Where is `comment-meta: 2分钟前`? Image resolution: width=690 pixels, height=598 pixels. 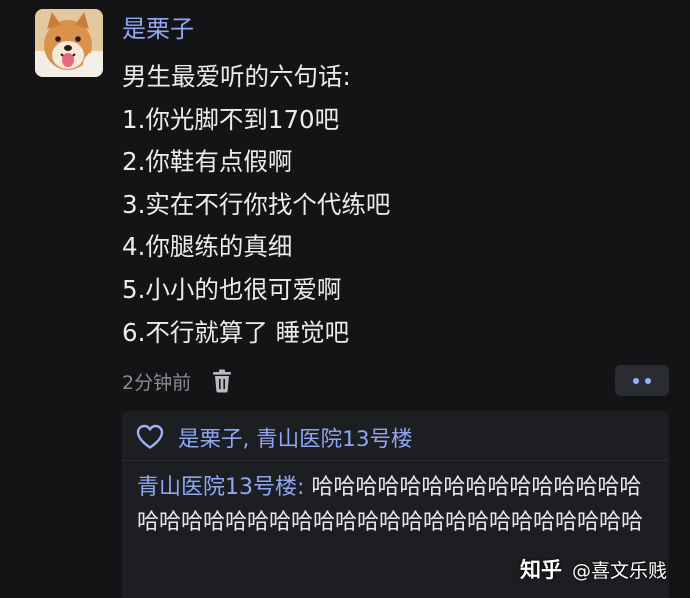 comment-meta: 2分钟前 is located at coordinates (177, 381).